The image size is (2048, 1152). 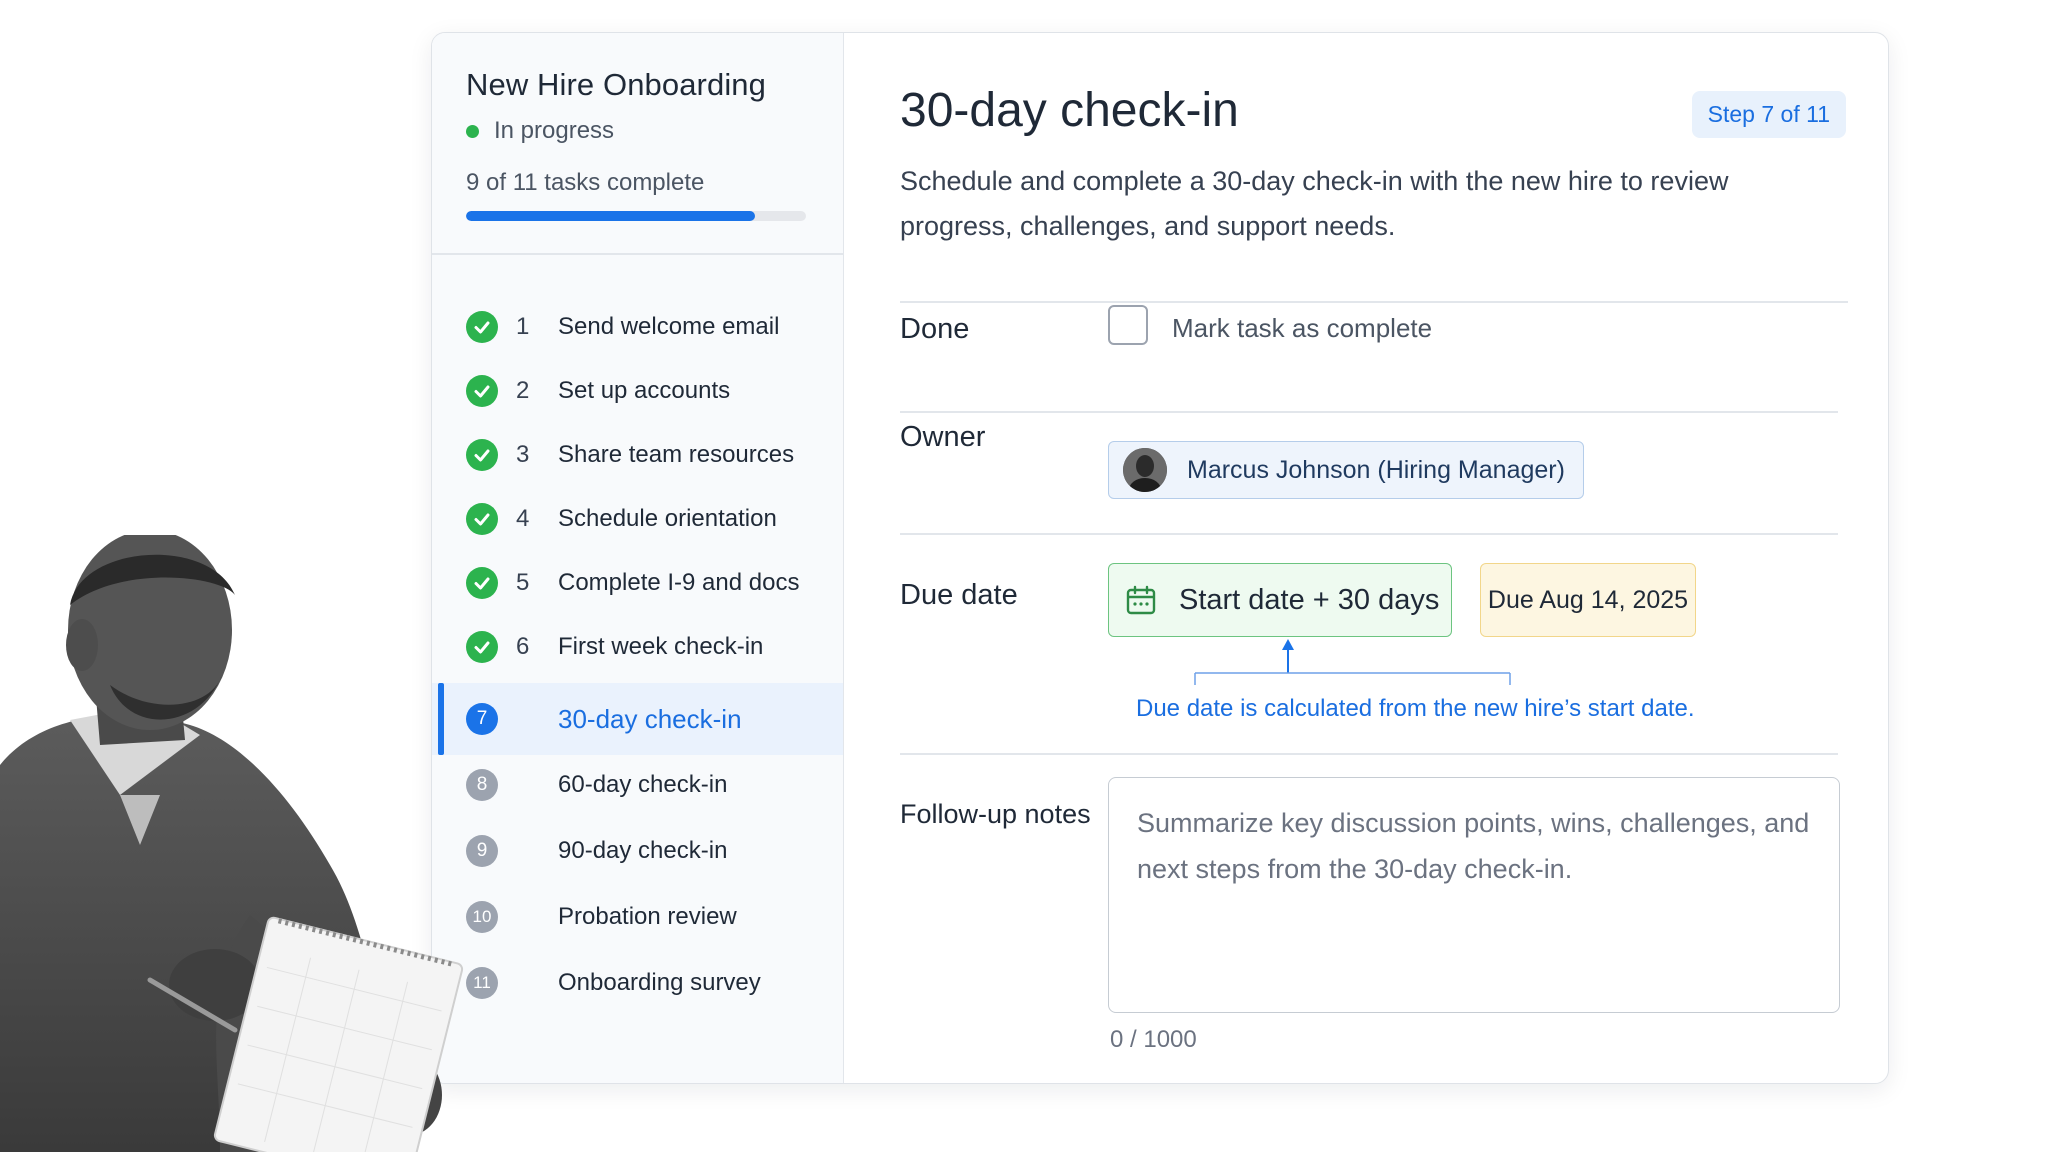 I want to click on step-label: Onboarding survey, so click(x=659, y=982).